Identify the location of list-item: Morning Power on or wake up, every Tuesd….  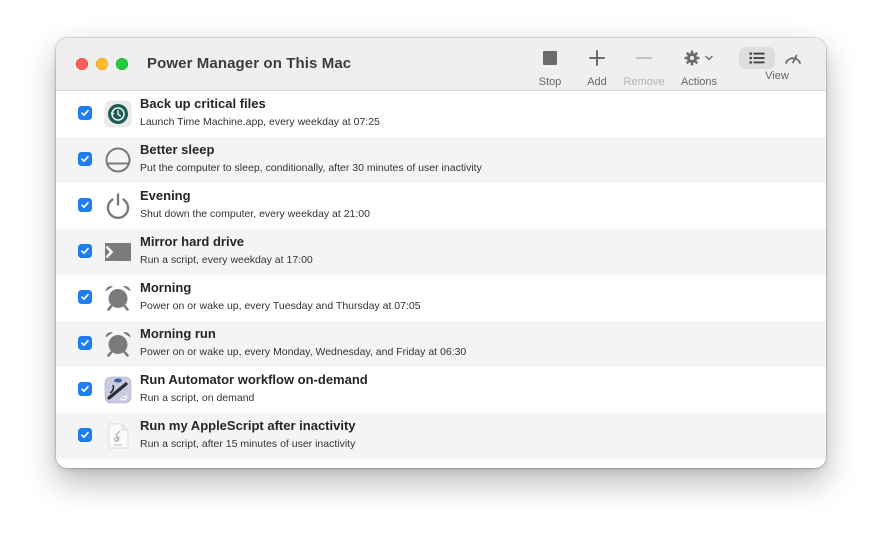
(441, 298).